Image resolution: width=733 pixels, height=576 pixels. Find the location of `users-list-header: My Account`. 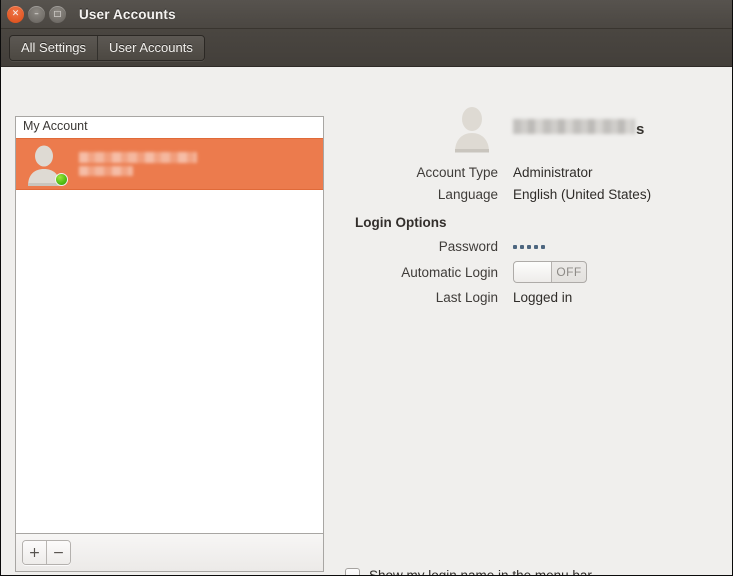

users-list-header: My Account is located at coordinates (169, 127).